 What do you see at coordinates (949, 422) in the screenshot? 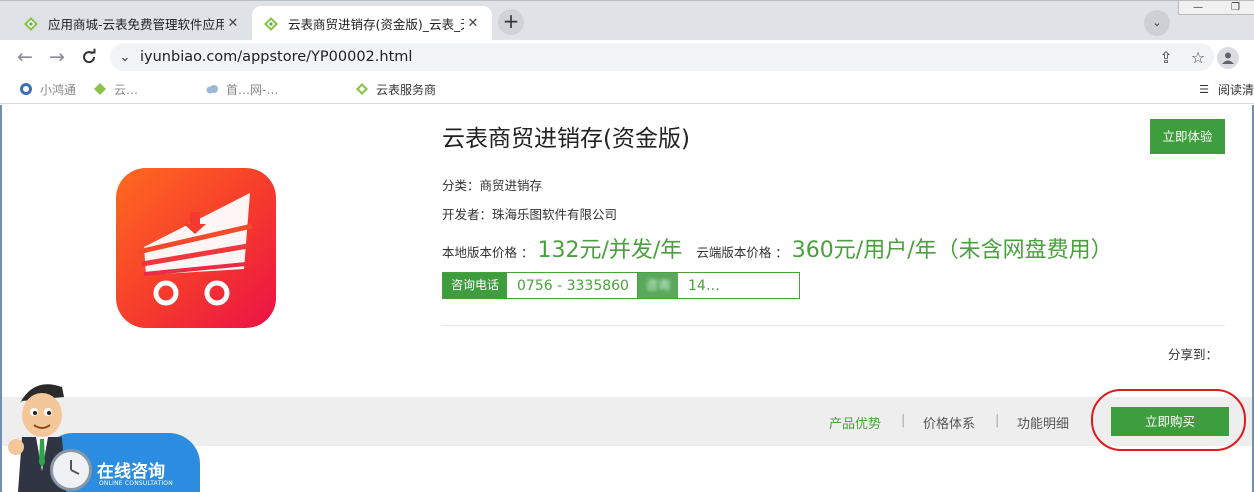
I see `tab-pricing: 价格体系` at bounding box center [949, 422].